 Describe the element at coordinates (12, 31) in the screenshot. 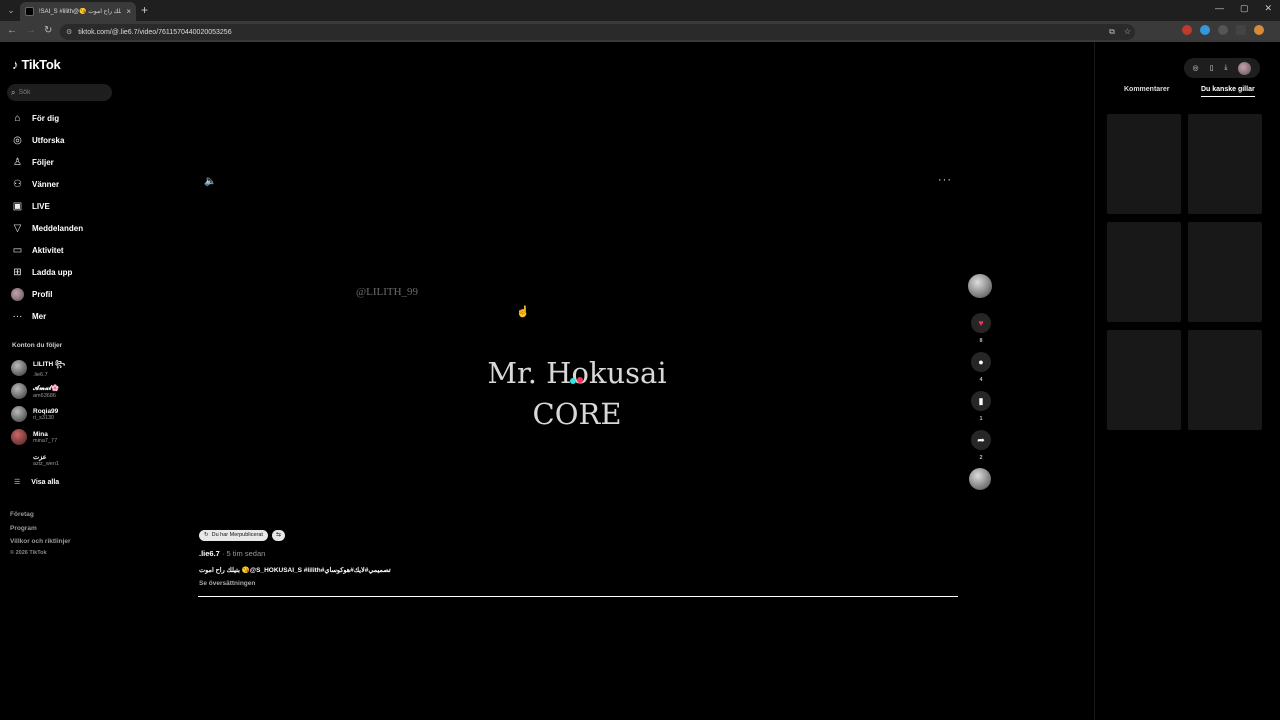

I see `back-icon: ←` at that location.